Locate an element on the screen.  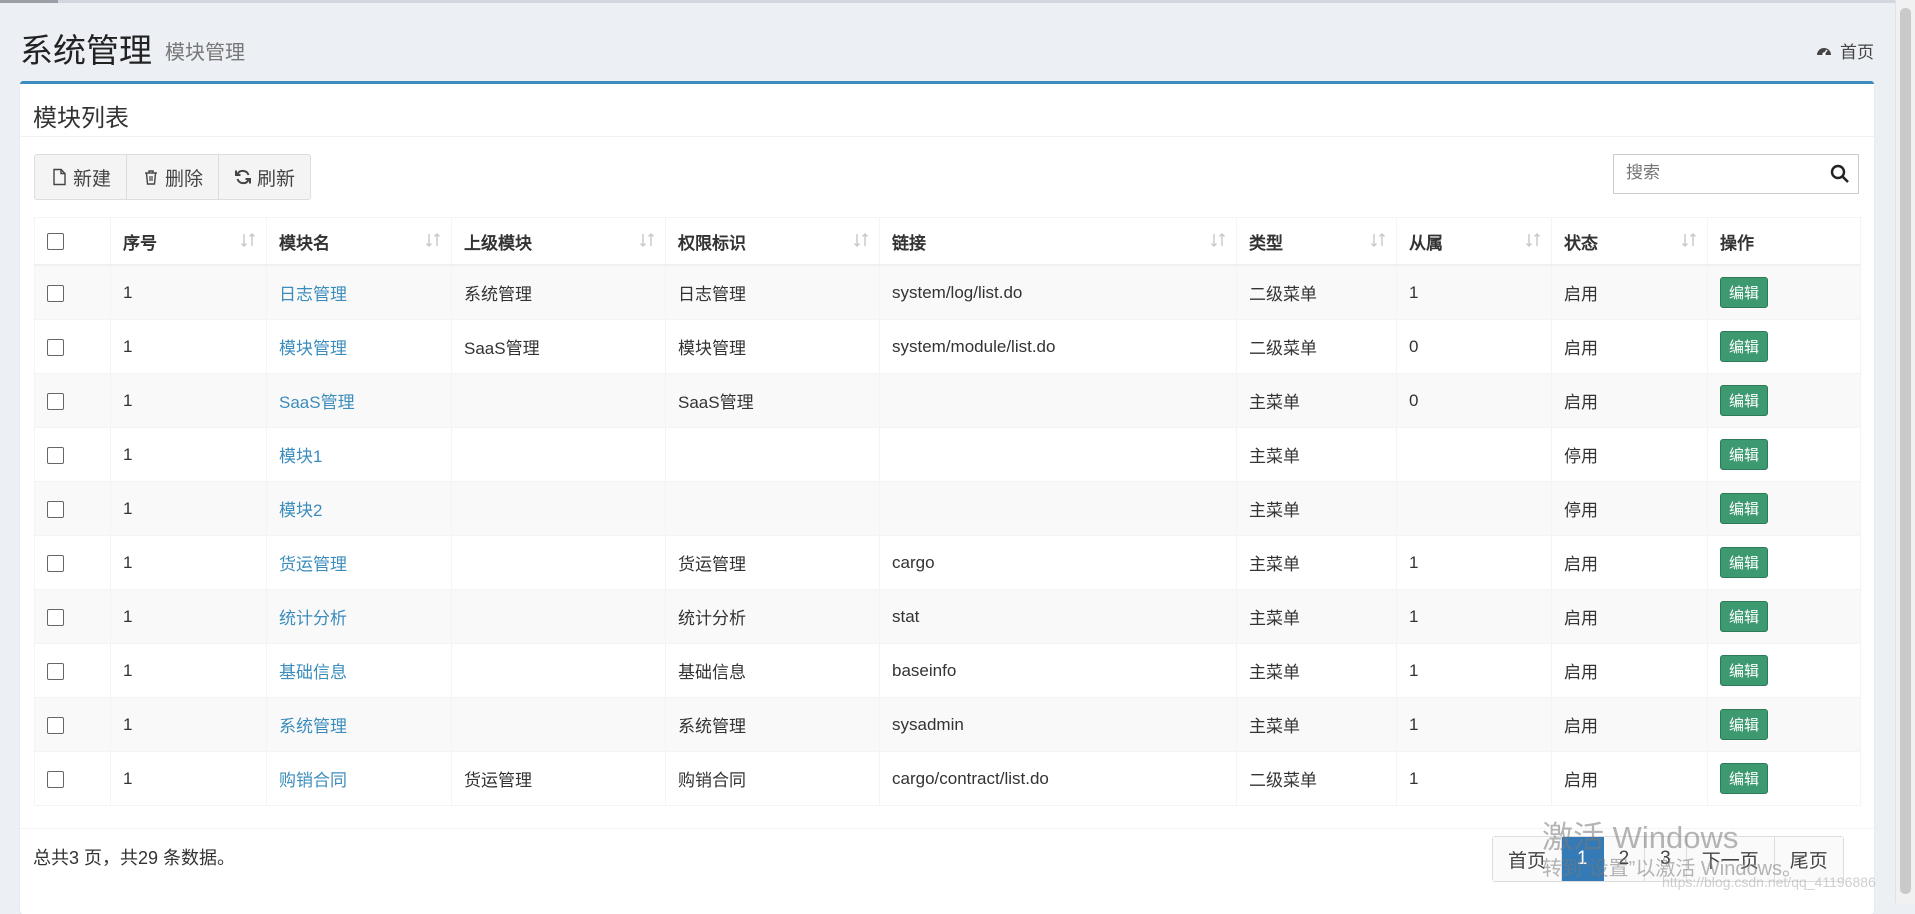
search-input is located at coordinates (1726, 173).